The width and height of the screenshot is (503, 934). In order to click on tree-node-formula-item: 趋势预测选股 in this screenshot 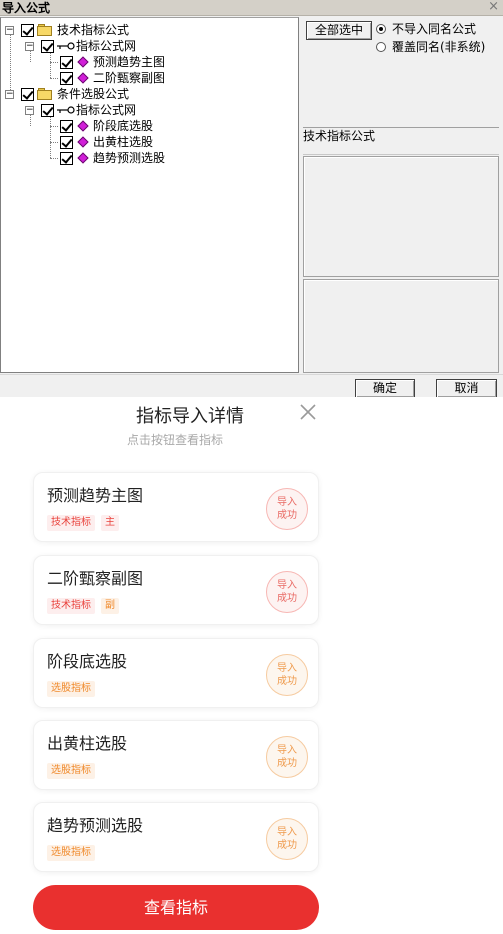, I will do `click(101, 158)`.